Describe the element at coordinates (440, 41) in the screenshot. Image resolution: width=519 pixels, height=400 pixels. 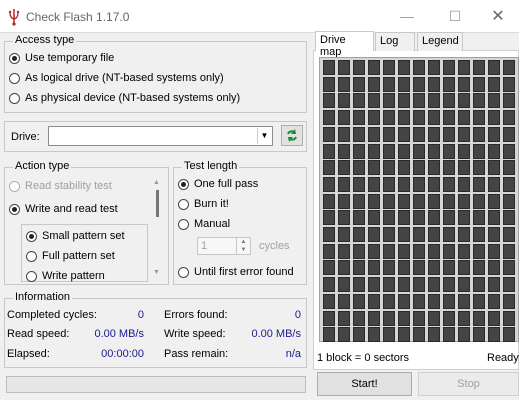
I see `tab-legend: Legend` at that location.